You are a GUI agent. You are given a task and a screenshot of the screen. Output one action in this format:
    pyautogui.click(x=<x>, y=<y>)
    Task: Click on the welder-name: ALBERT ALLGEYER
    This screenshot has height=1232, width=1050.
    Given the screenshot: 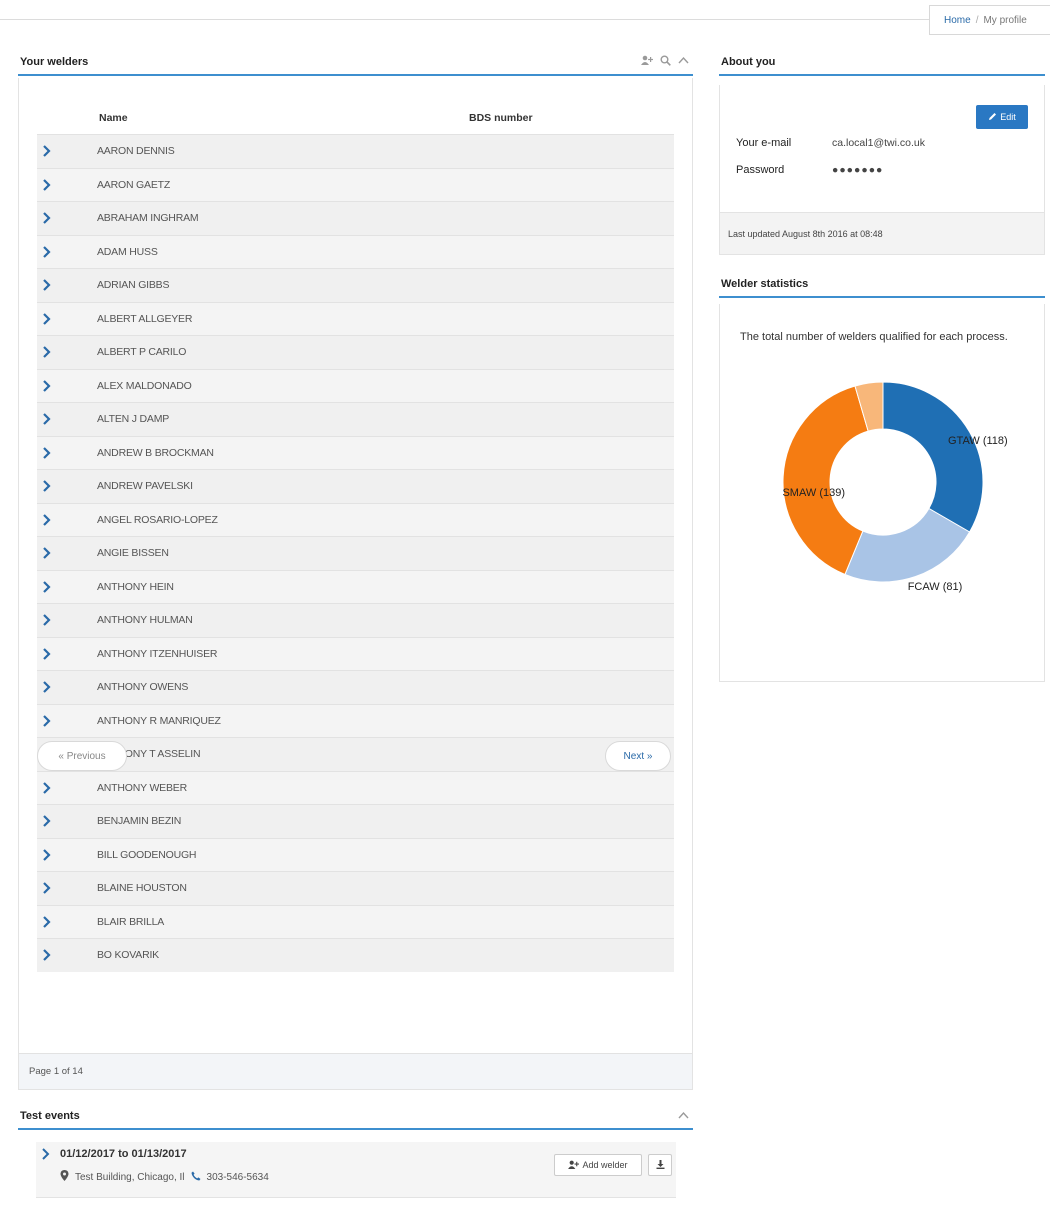 What is the action you would take?
    pyautogui.click(x=144, y=319)
    